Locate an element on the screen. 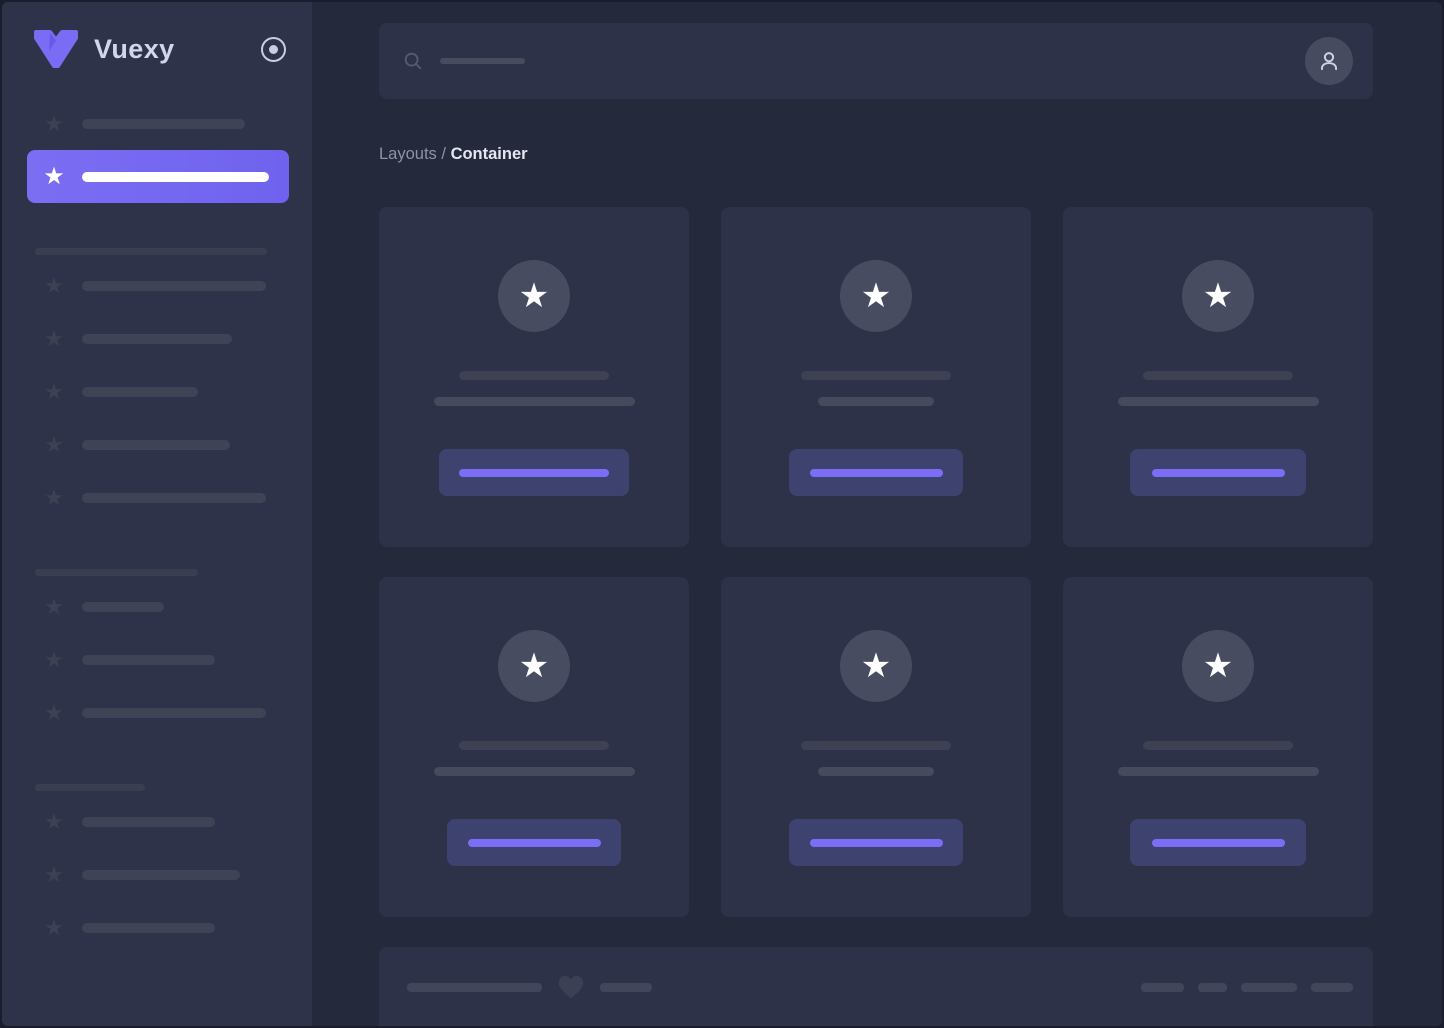 Image resolution: width=1444 pixels, height=1028 pixels. sidebar-header: Vuexy is located at coordinates (157, 49).